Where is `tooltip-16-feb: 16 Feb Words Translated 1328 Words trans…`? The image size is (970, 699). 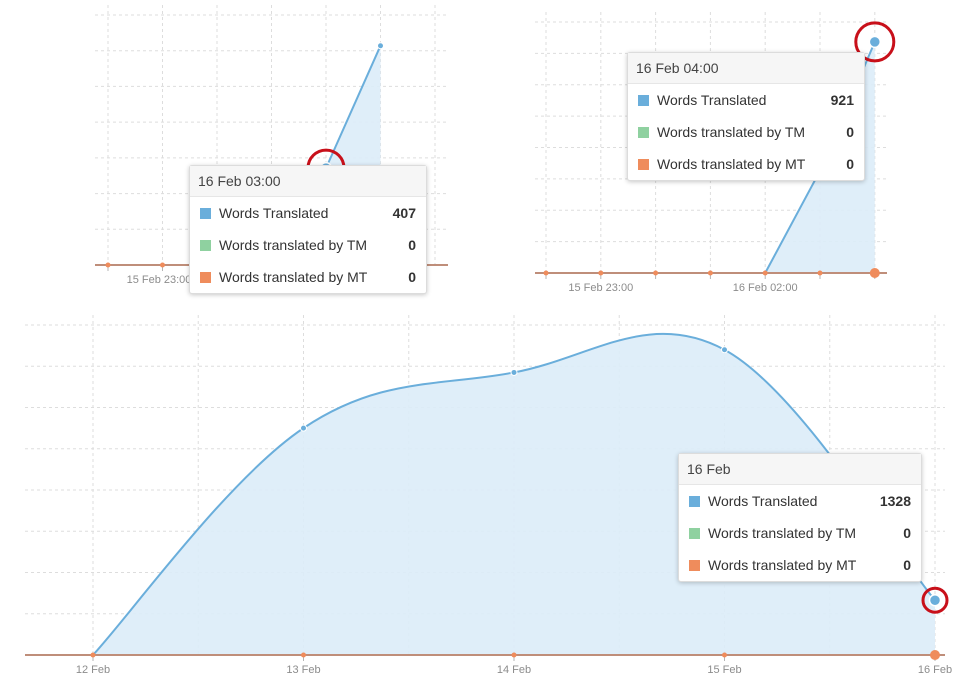
tooltip-16-feb: 16 Feb Words Translated 1328 Words trans… is located at coordinates (800, 517).